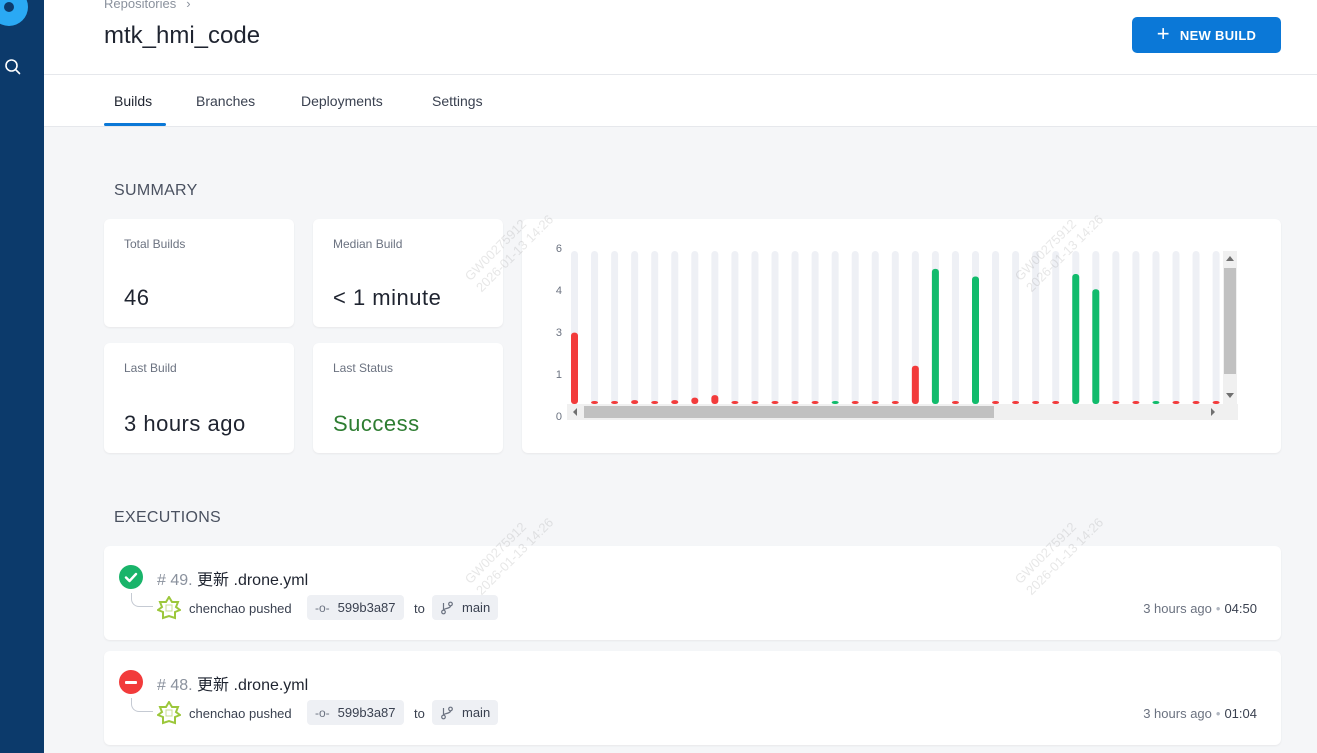 The height and width of the screenshot is (753, 1317). I want to click on total-builds-label: Total Builds, so click(155, 244).